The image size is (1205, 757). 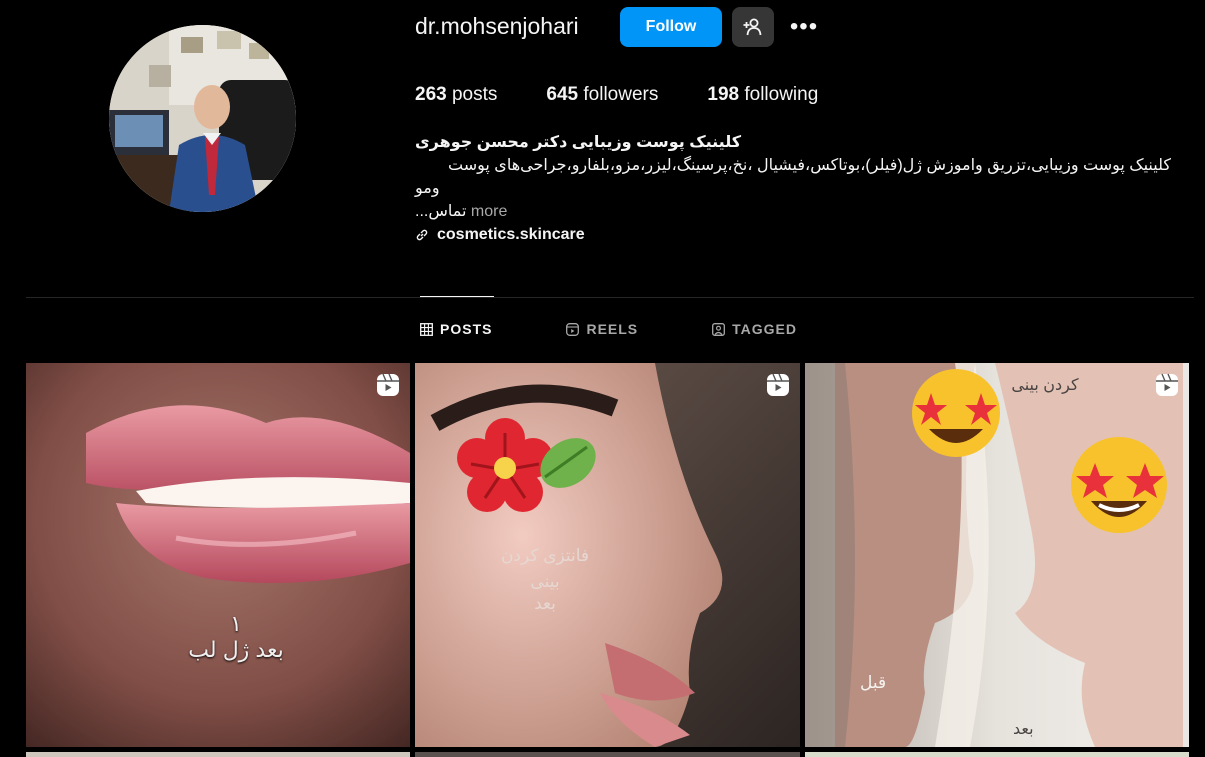 I want to click on tagged-icon, so click(x=719, y=329).